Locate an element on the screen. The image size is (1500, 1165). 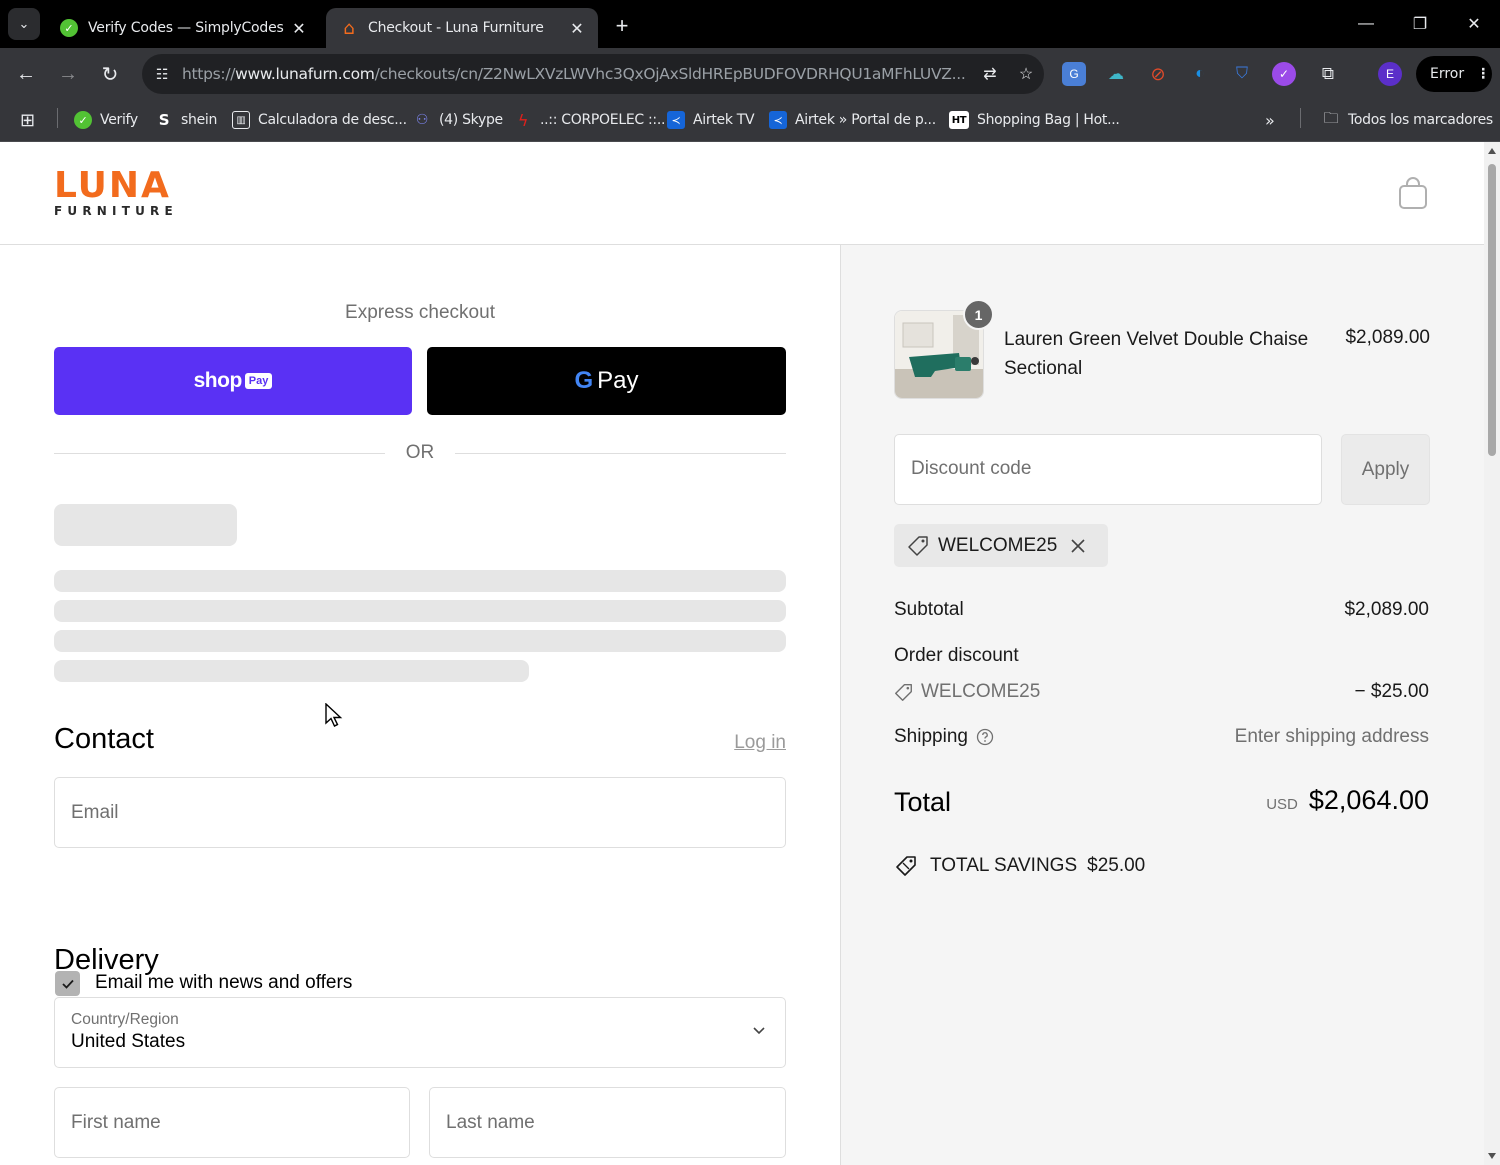
minimize-icon: — is located at coordinates (1366, 24).